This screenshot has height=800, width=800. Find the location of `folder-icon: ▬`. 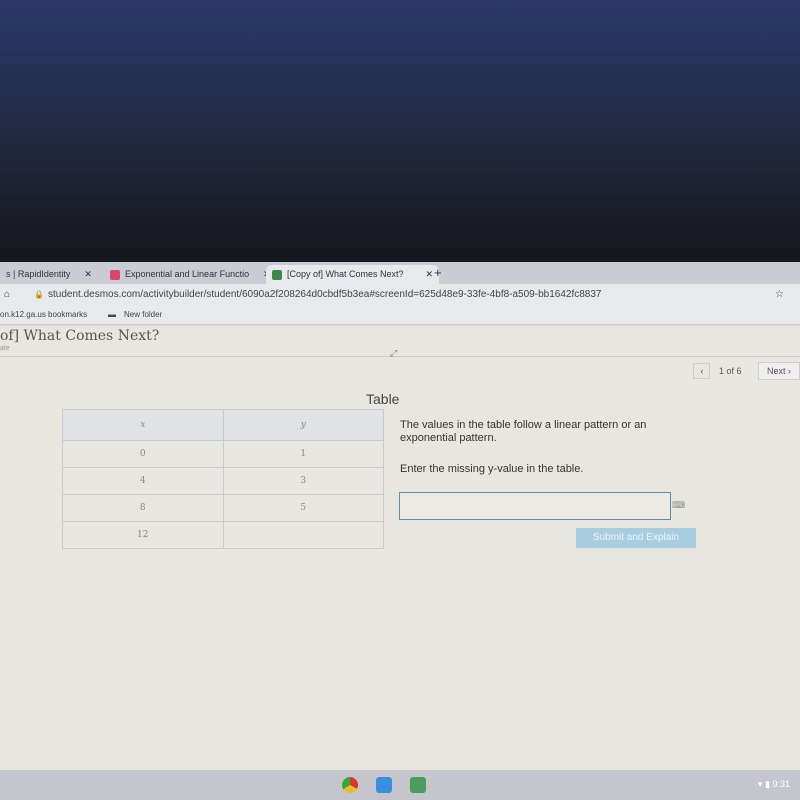

folder-icon: ▬ is located at coordinates (112, 314).